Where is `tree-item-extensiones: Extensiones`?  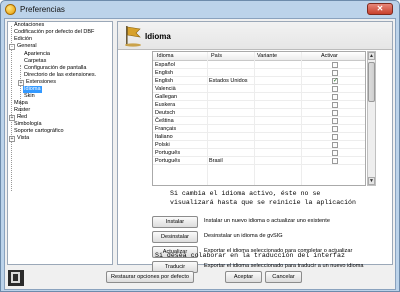
tree-item-extensiones: Extensiones is located at coordinates (41, 82).